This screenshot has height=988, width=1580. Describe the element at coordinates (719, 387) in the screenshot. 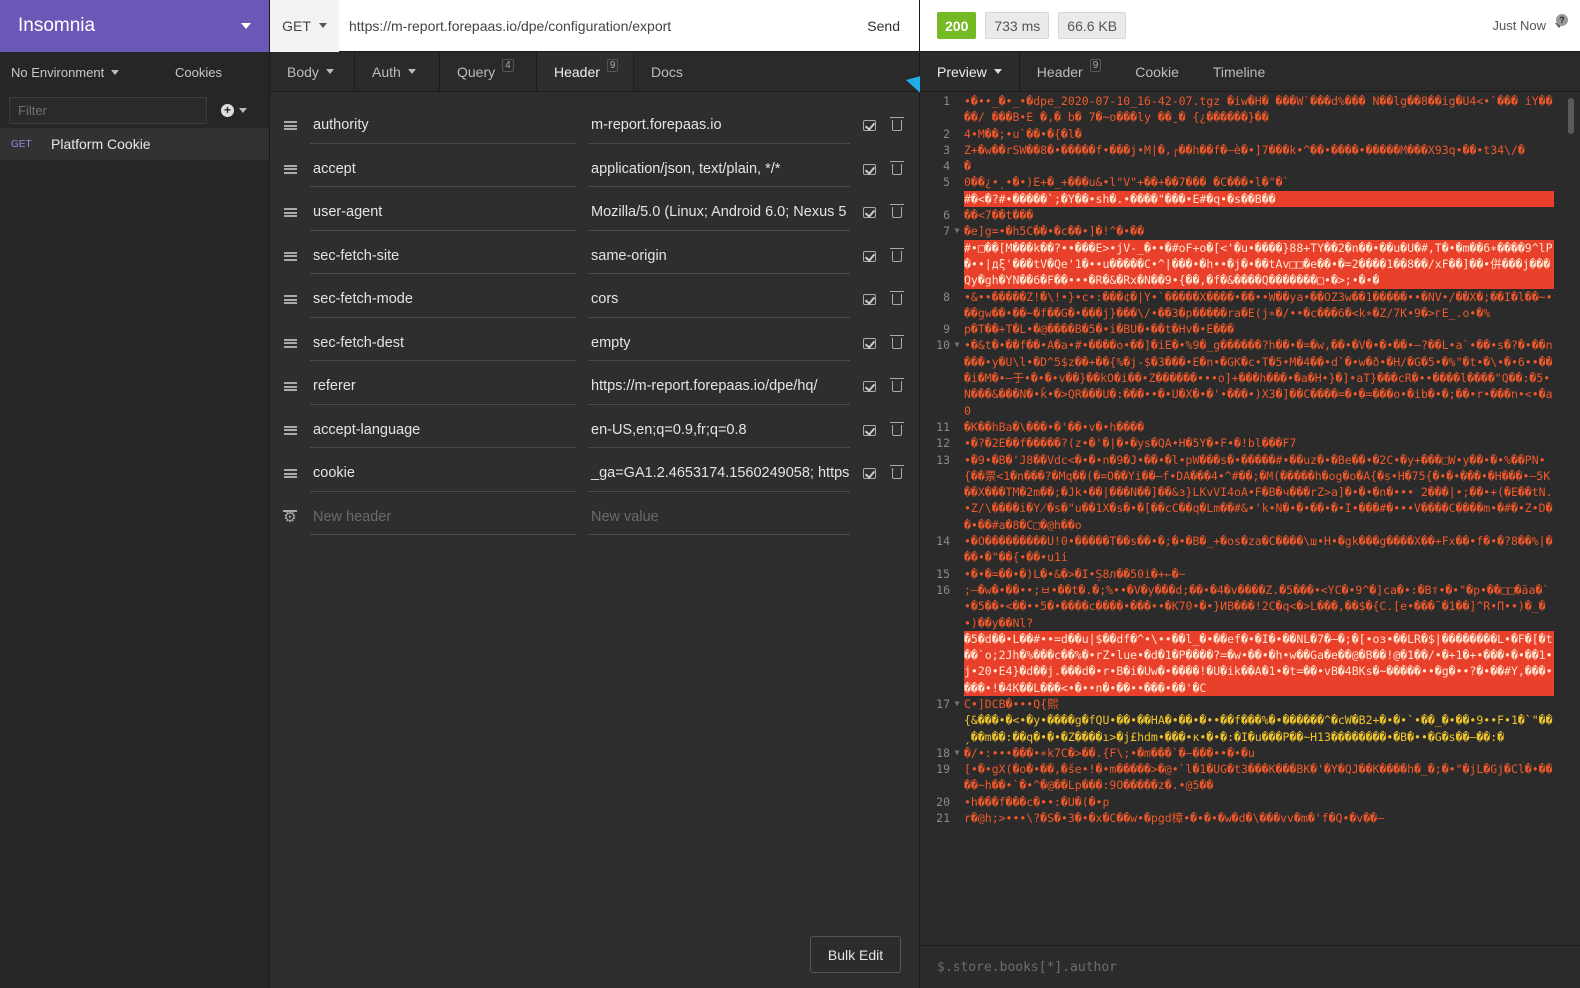

I see `header-value-input: https://m-report.forepaas.io/dpe/hq/` at that location.